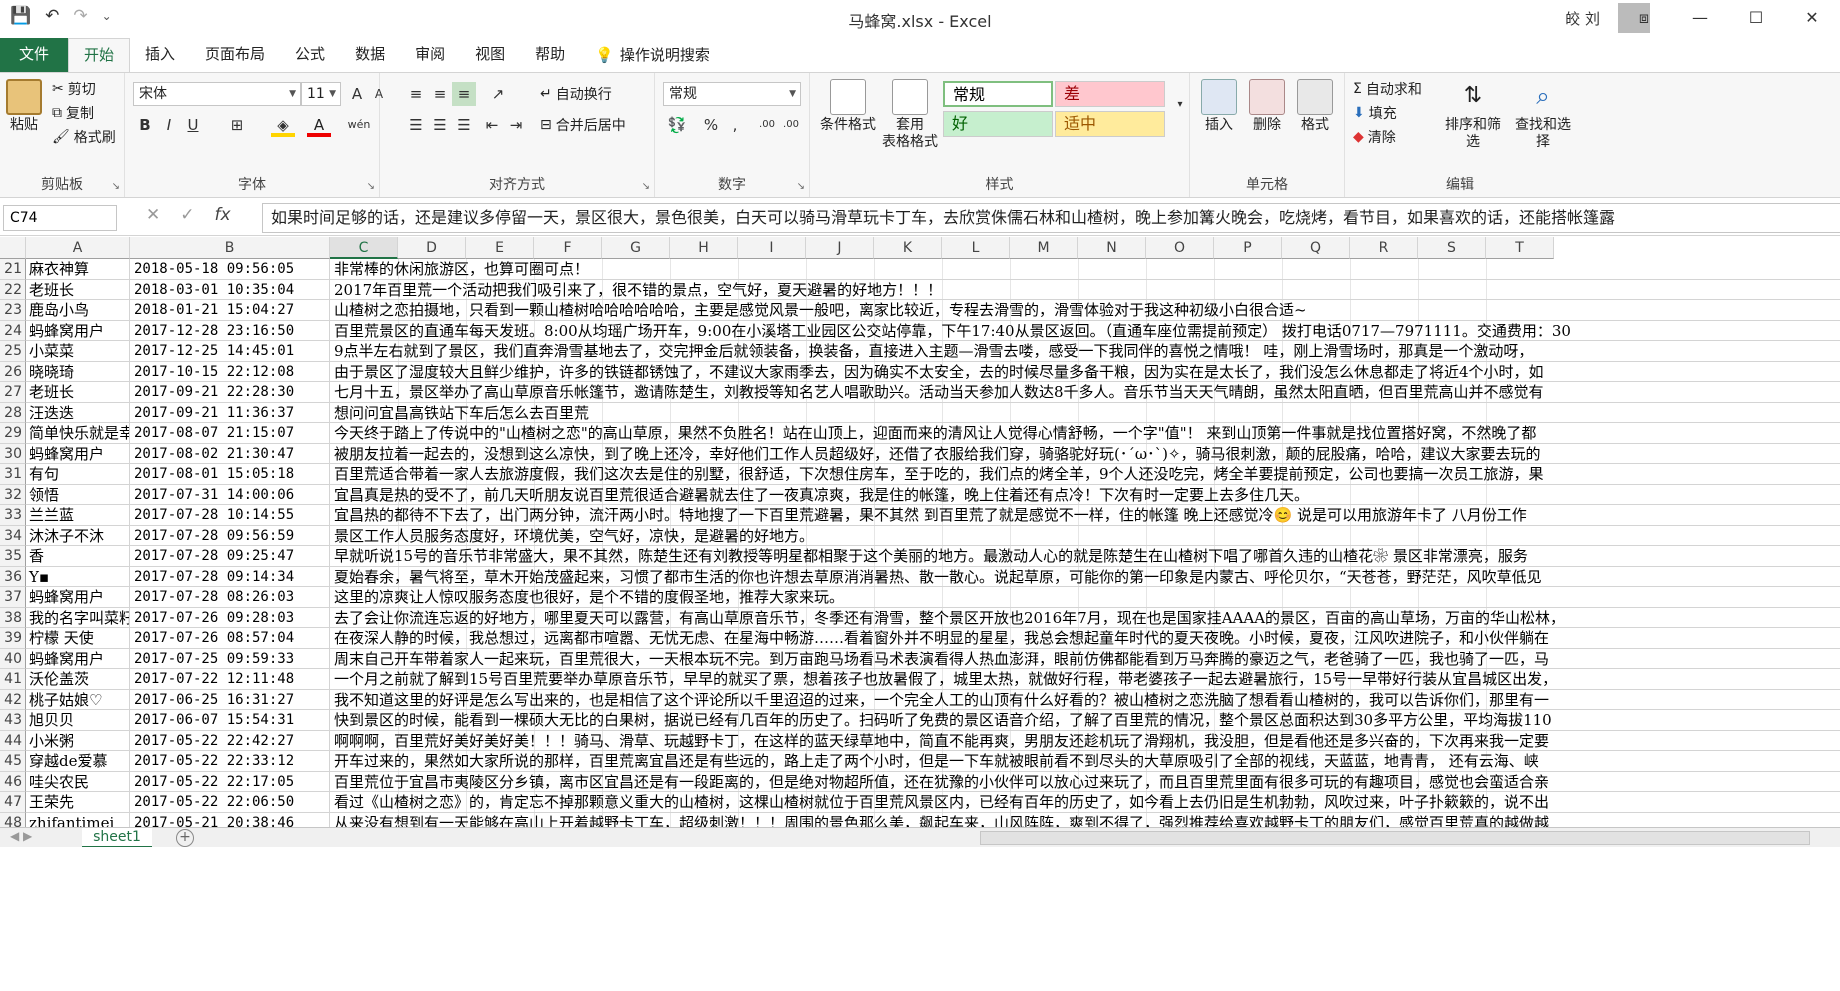 The width and height of the screenshot is (1840, 991). Describe the element at coordinates (78, 720) in the screenshot. I see `cell-a: 旭贝贝` at that location.